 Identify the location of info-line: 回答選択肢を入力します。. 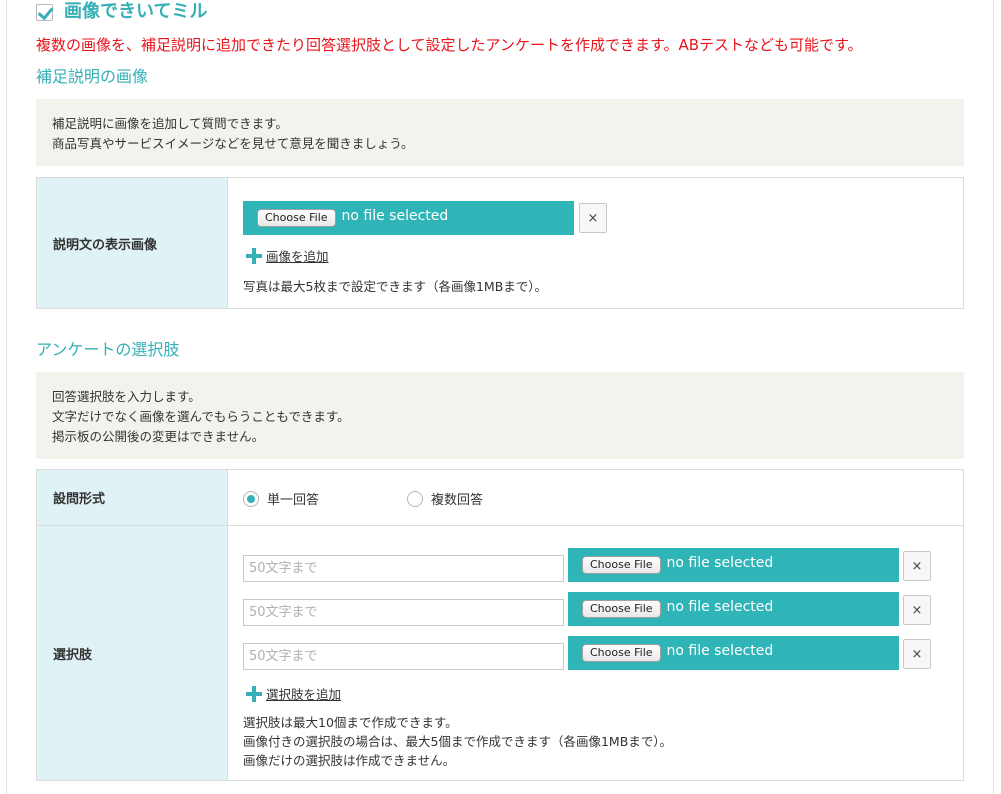
(126, 396).